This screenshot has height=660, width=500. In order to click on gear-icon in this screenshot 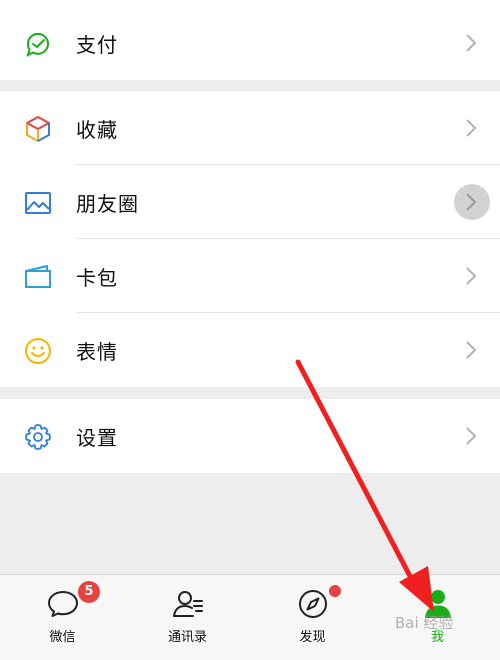, I will do `click(38, 437)`.